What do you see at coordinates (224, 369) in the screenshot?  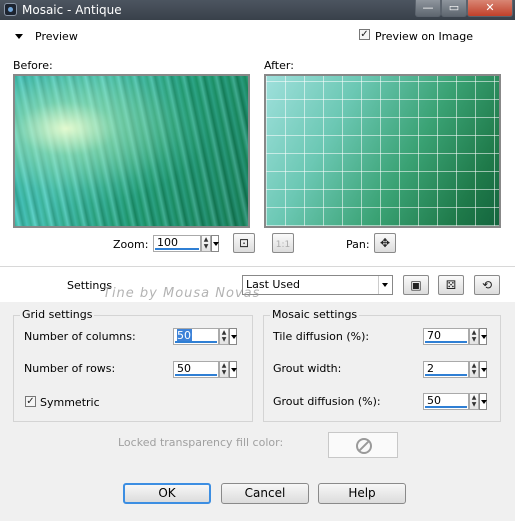 I see `rows-stepper: ▲ ▼` at bounding box center [224, 369].